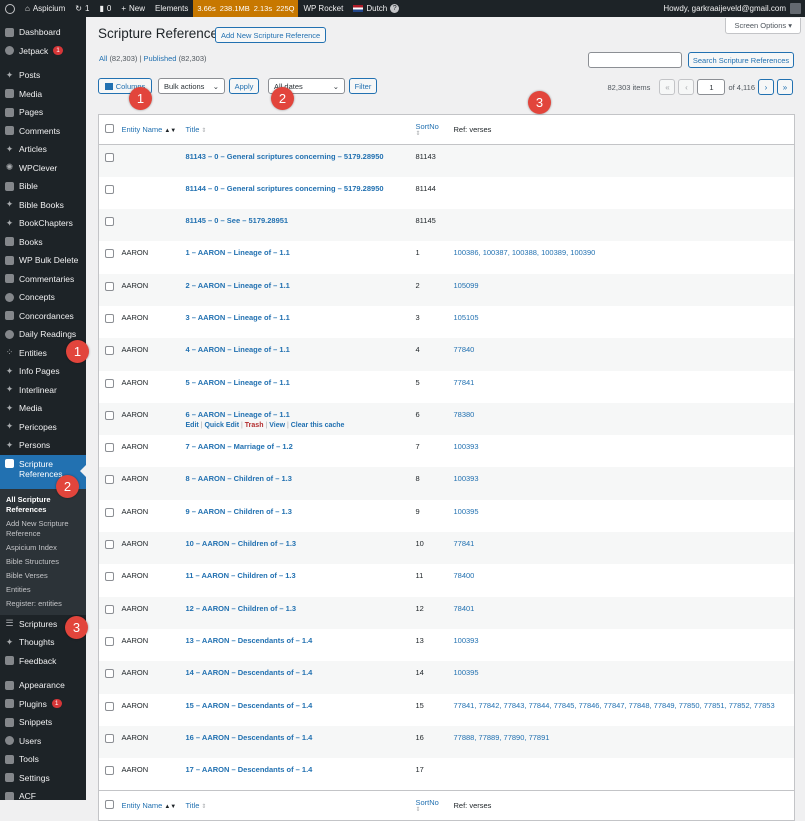 The width and height of the screenshot is (805, 821). Describe the element at coordinates (464, 608) in the screenshot. I see `ref-verses-link: 78401` at that location.